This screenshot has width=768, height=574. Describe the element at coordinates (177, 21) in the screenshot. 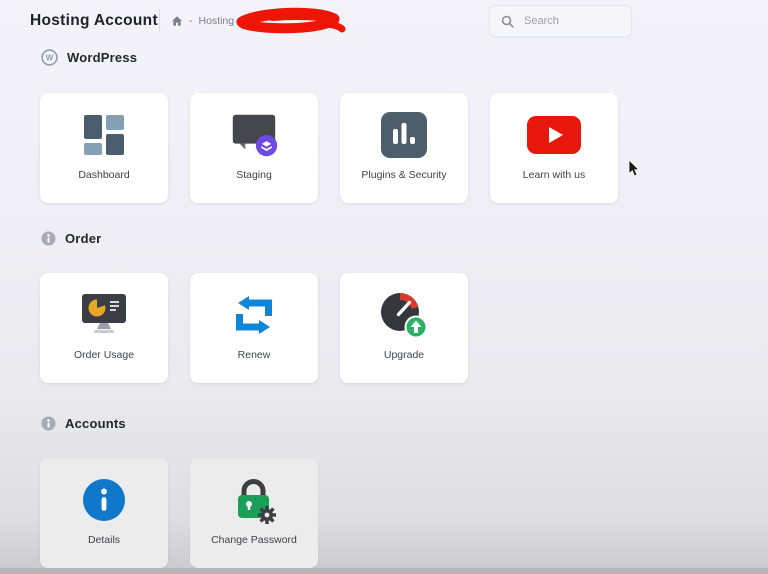

I see `home-icon` at that location.